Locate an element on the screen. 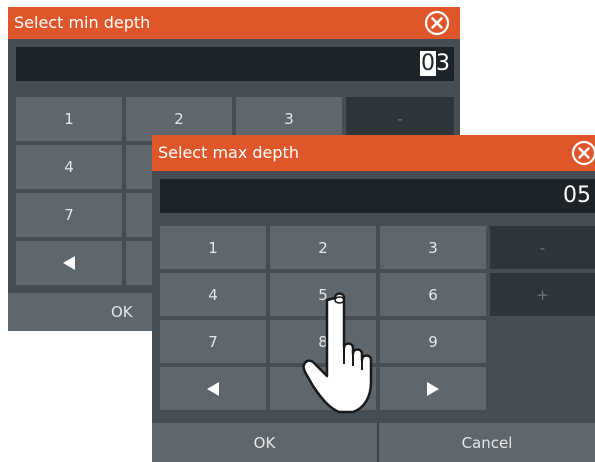 This screenshot has width=595, height=462. key-6: 6 is located at coordinates (433, 294).